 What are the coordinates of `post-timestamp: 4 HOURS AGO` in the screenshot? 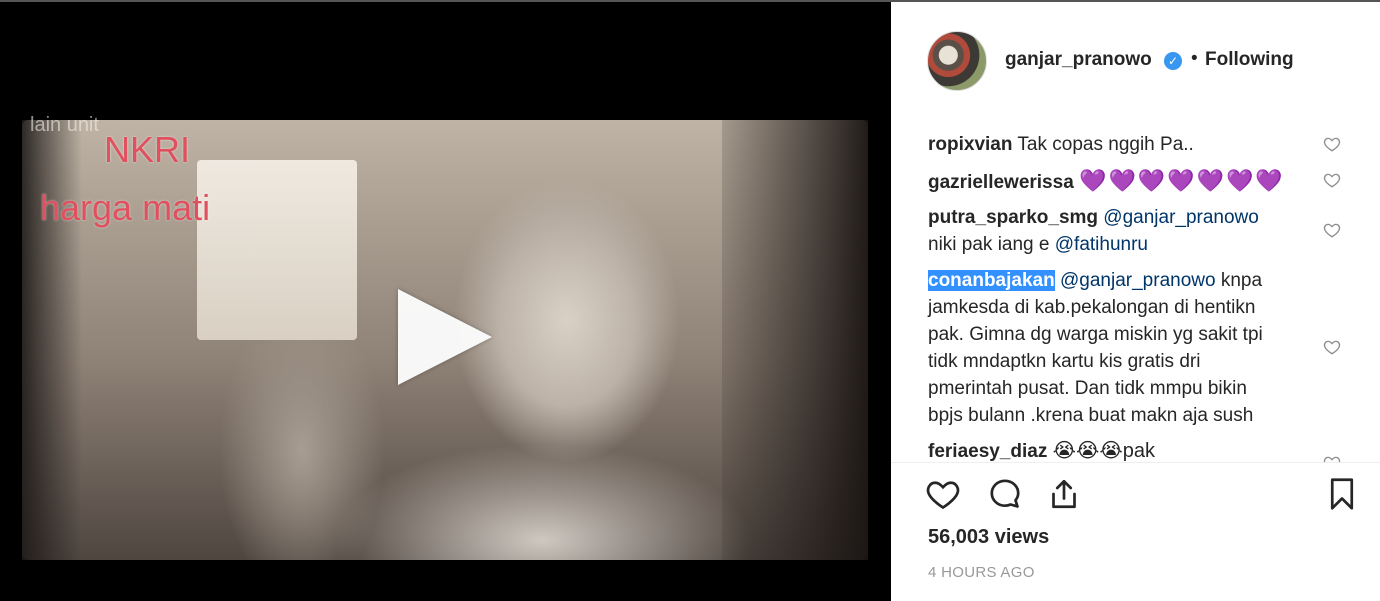 It's located at (981, 572).